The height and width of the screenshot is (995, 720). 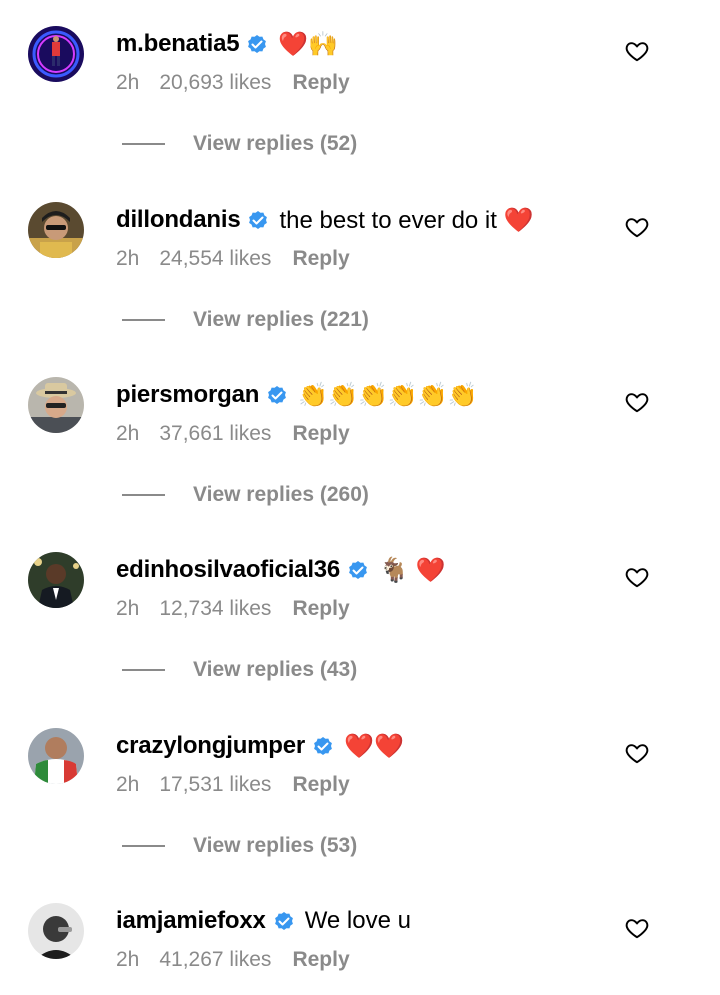 What do you see at coordinates (178, 220) in the screenshot?
I see `username: dillondanis` at bounding box center [178, 220].